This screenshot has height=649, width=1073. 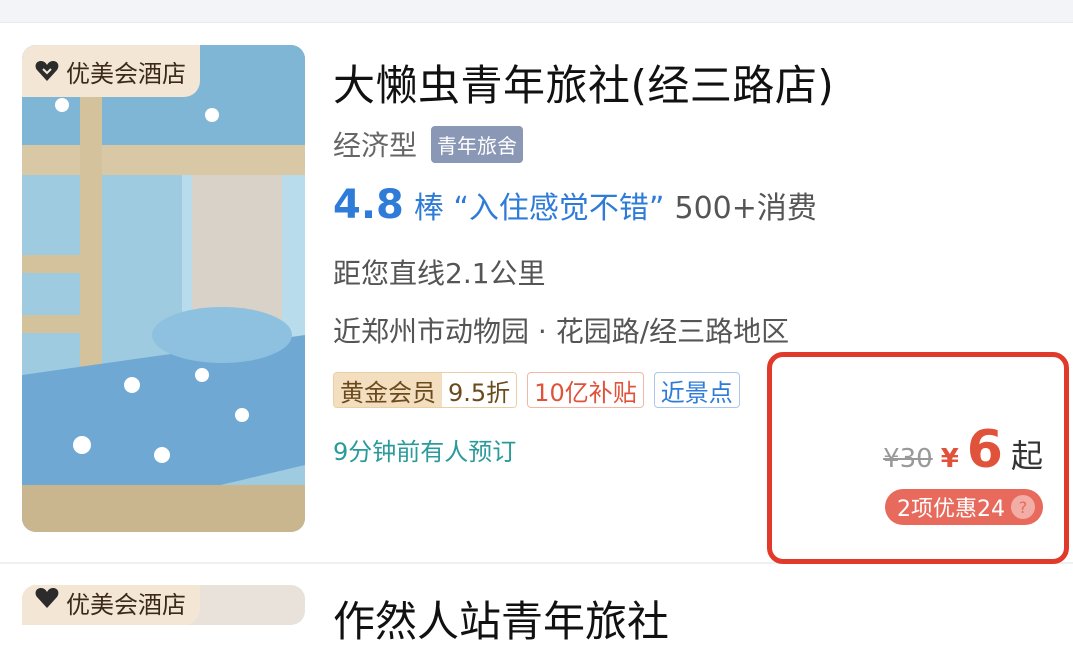 What do you see at coordinates (1026, 456) in the screenshot?
I see `price-suffix: 起` at bounding box center [1026, 456].